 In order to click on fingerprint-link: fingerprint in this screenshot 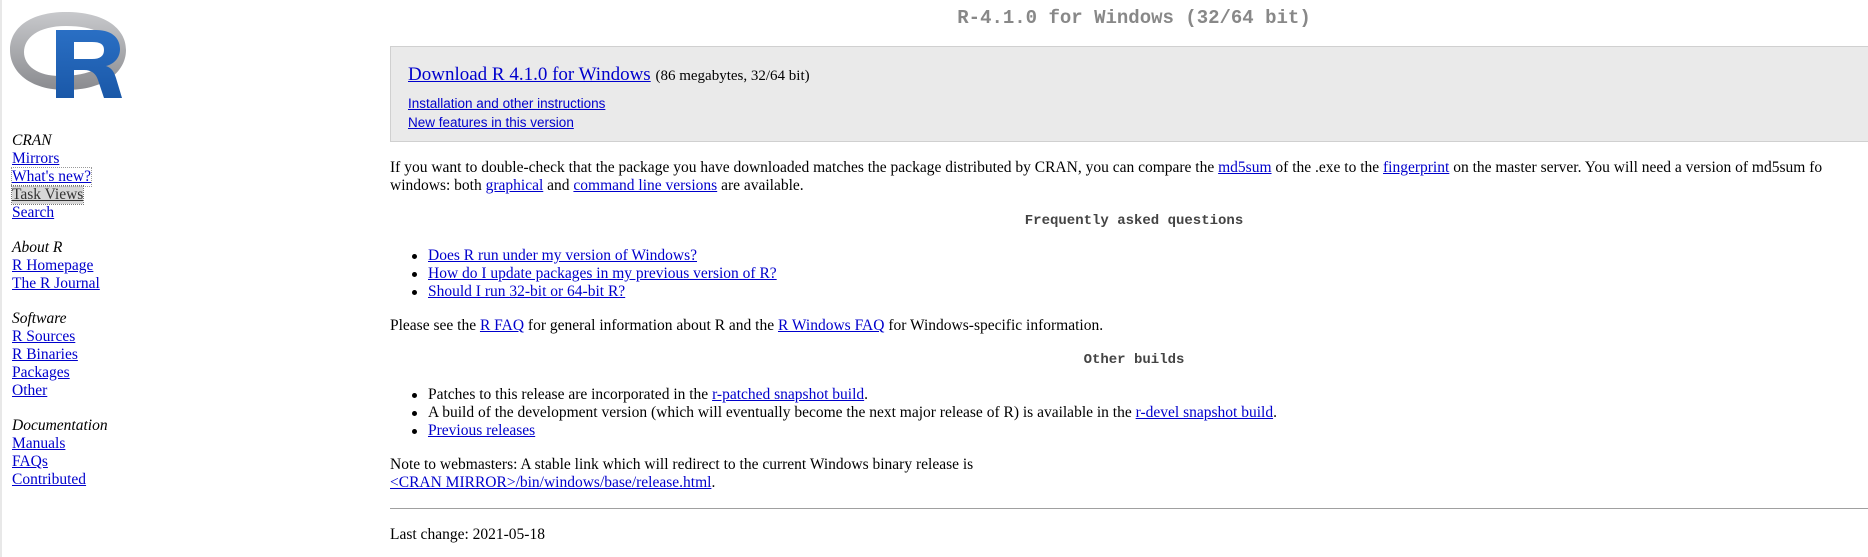, I will do `click(1416, 167)`.